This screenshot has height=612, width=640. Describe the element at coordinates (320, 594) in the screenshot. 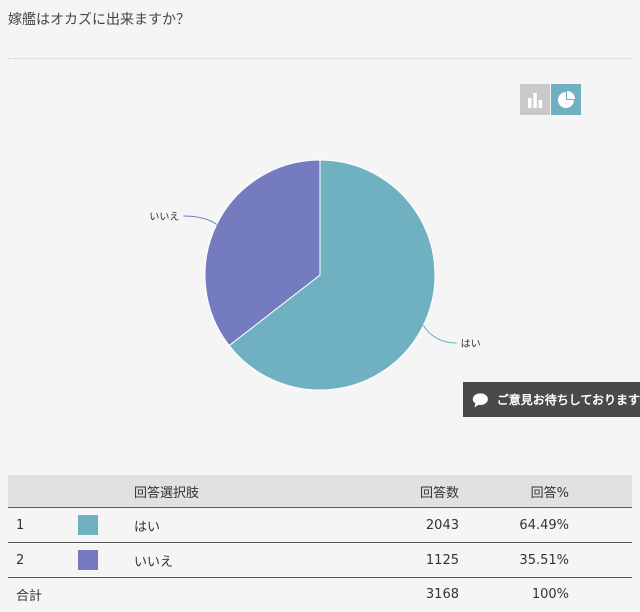

I see `total-row: 合計 3168 100%` at that location.